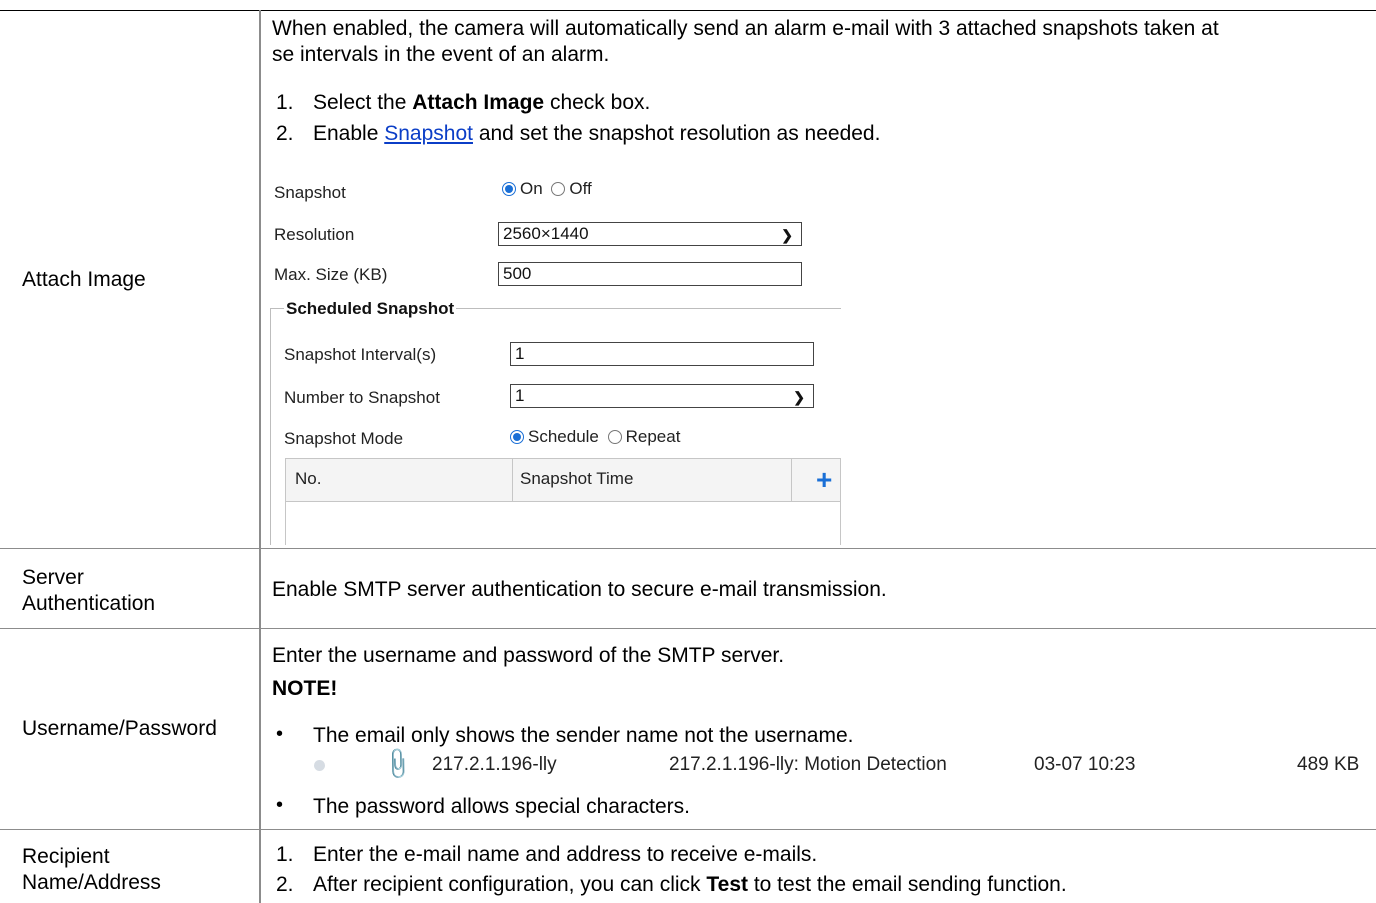  What do you see at coordinates (360, 354) in the screenshot?
I see `interval-label: Snapshot Interval(s)` at bounding box center [360, 354].